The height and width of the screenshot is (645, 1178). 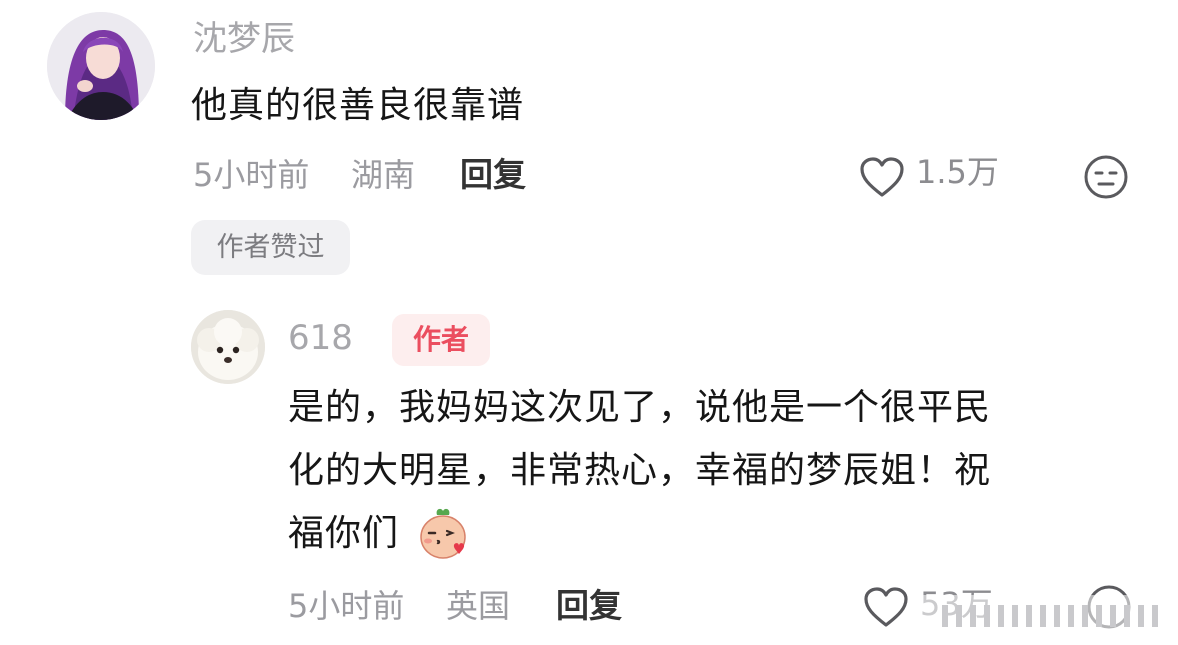 I want to click on comment-location: 湖南, so click(x=383, y=175).